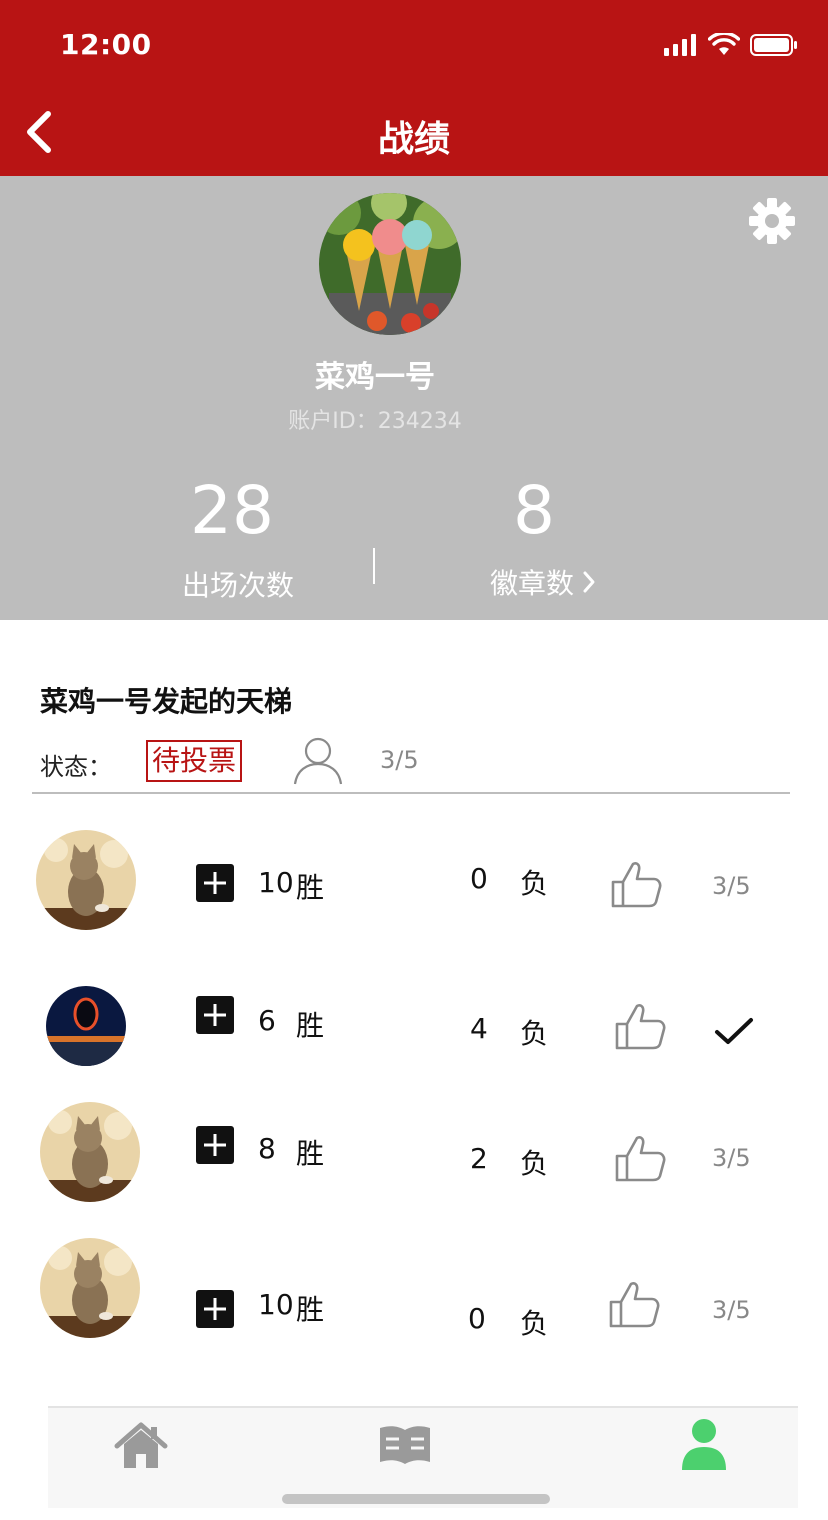 Image resolution: width=828 pixels, height=1520 pixels. Describe the element at coordinates (414, 1030) in the screenshot. I see `player-row: 6 胜 4 负` at that location.